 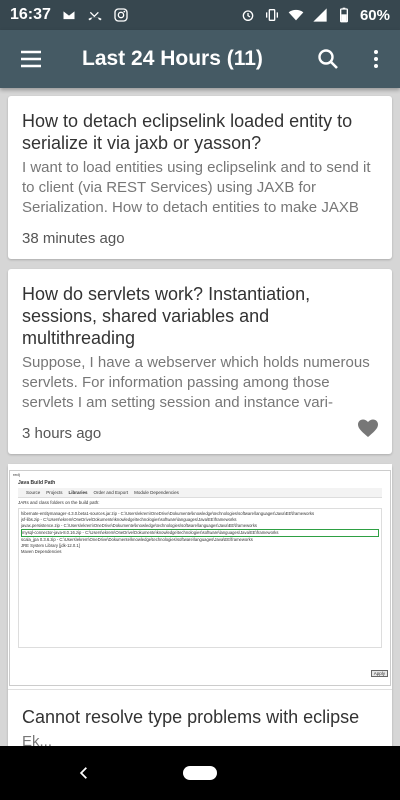 I want to click on search-button, so click(x=328, y=59).